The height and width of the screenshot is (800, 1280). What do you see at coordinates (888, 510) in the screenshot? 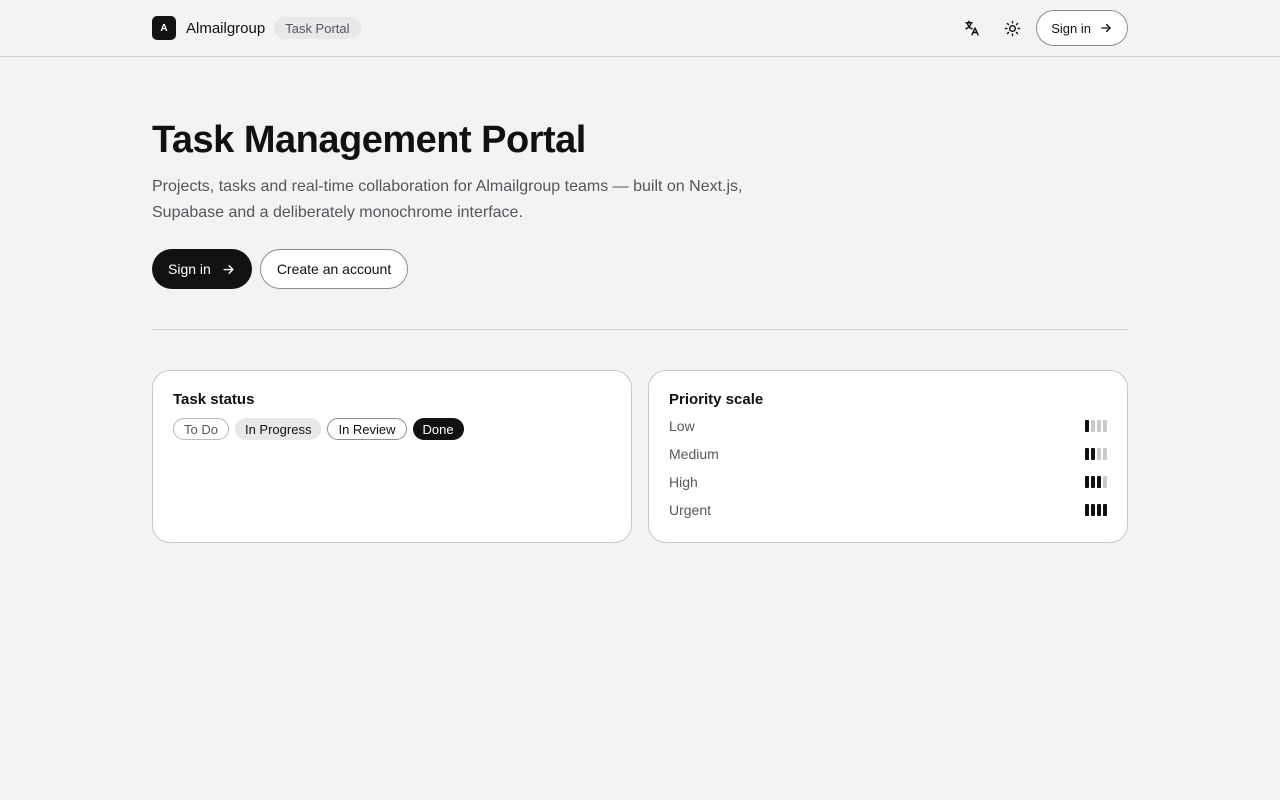
I see `priority-row-urgent: Urgent` at bounding box center [888, 510].